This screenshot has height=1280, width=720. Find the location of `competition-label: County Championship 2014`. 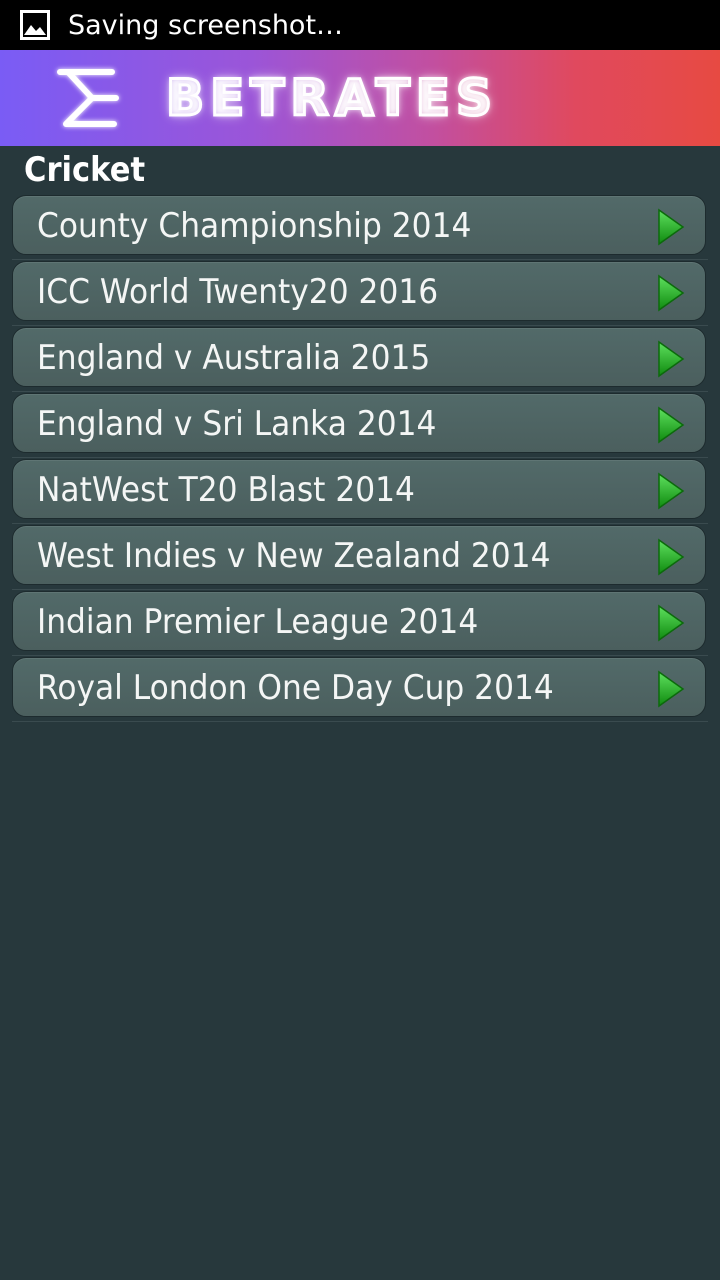

competition-label: County Championship 2014 is located at coordinates (254, 226).